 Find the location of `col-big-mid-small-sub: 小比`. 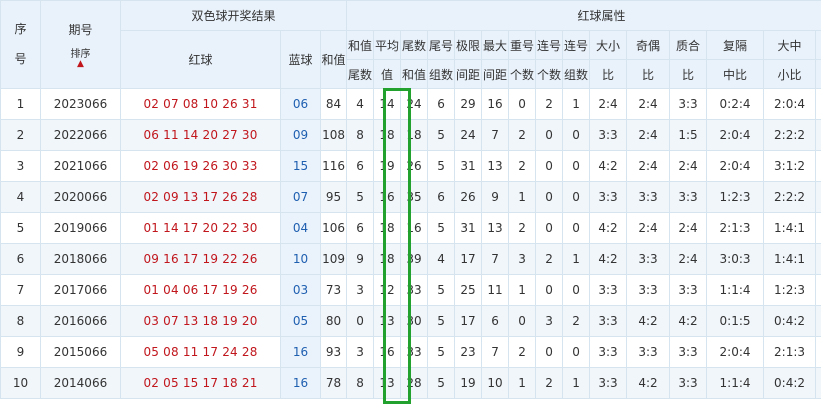

col-big-mid-small-sub: 小比 is located at coordinates (790, 74).